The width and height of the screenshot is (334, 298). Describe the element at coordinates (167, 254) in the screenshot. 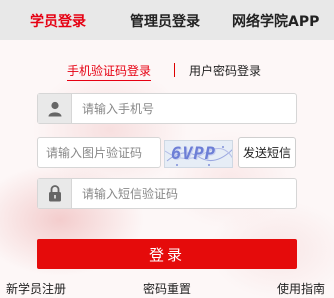

I see `login-button: 登录` at that location.